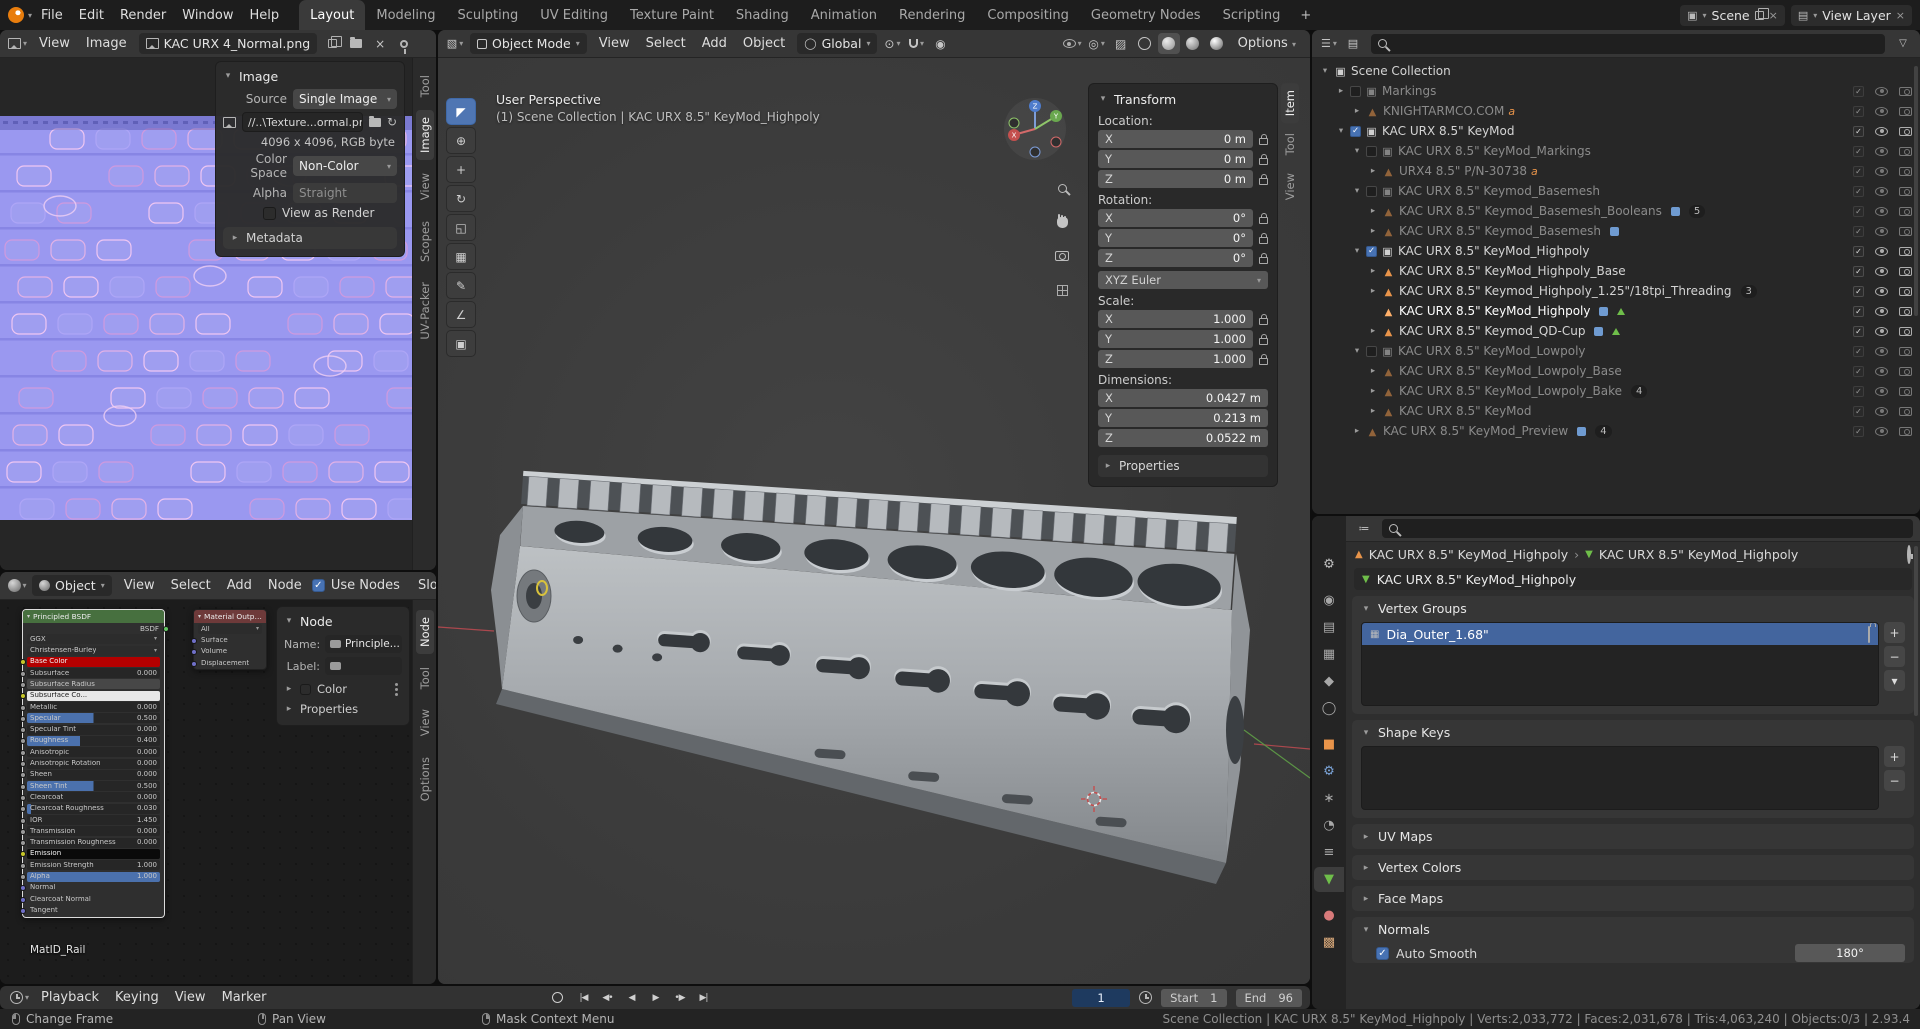  I want to click on node-input-row: Specular 0.500, so click(90, 718).